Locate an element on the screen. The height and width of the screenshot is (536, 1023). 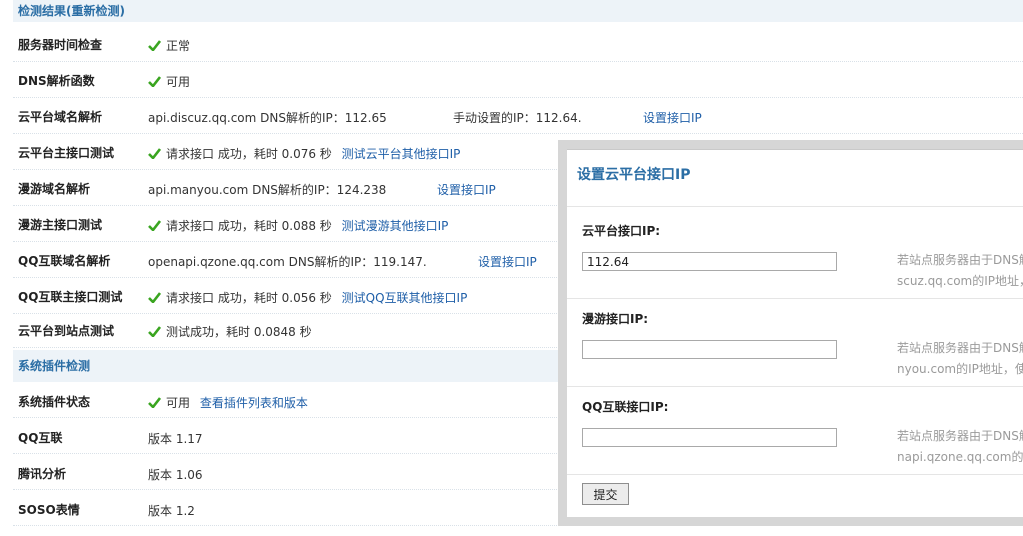
view-plugin-list-link: 查看插件列表和版本 is located at coordinates (254, 403).